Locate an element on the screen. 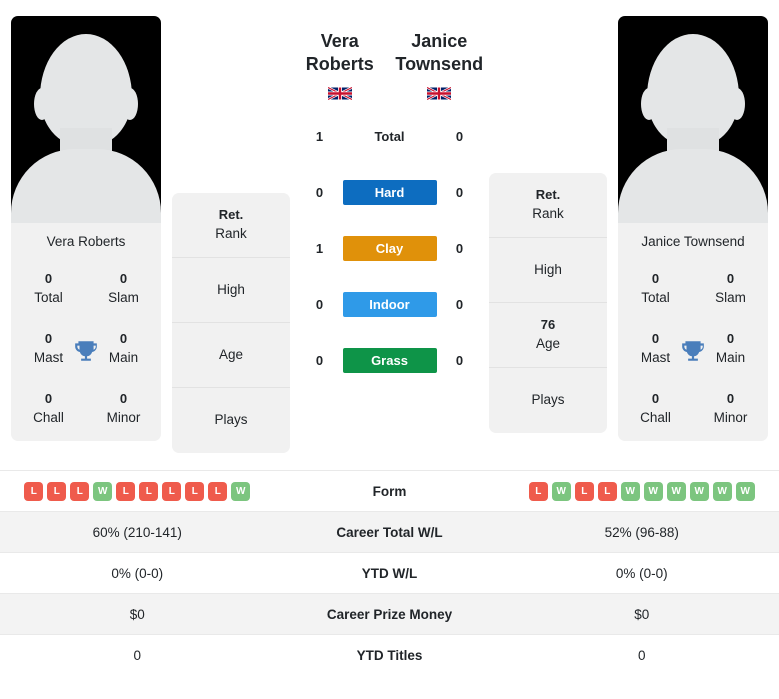 Image resolution: width=779 pixels, height=699 pixels. player-name-right: Janice Townsend is located at coordinates (439, 53).